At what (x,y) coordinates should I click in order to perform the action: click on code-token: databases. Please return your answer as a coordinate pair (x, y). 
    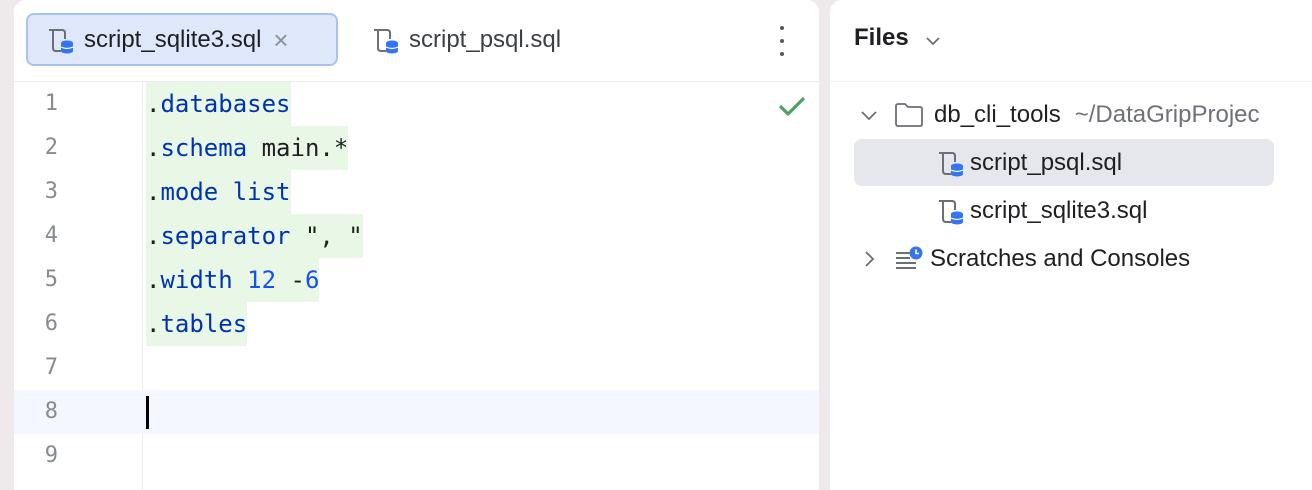
    Looking at the image, I should click on (225, 104).